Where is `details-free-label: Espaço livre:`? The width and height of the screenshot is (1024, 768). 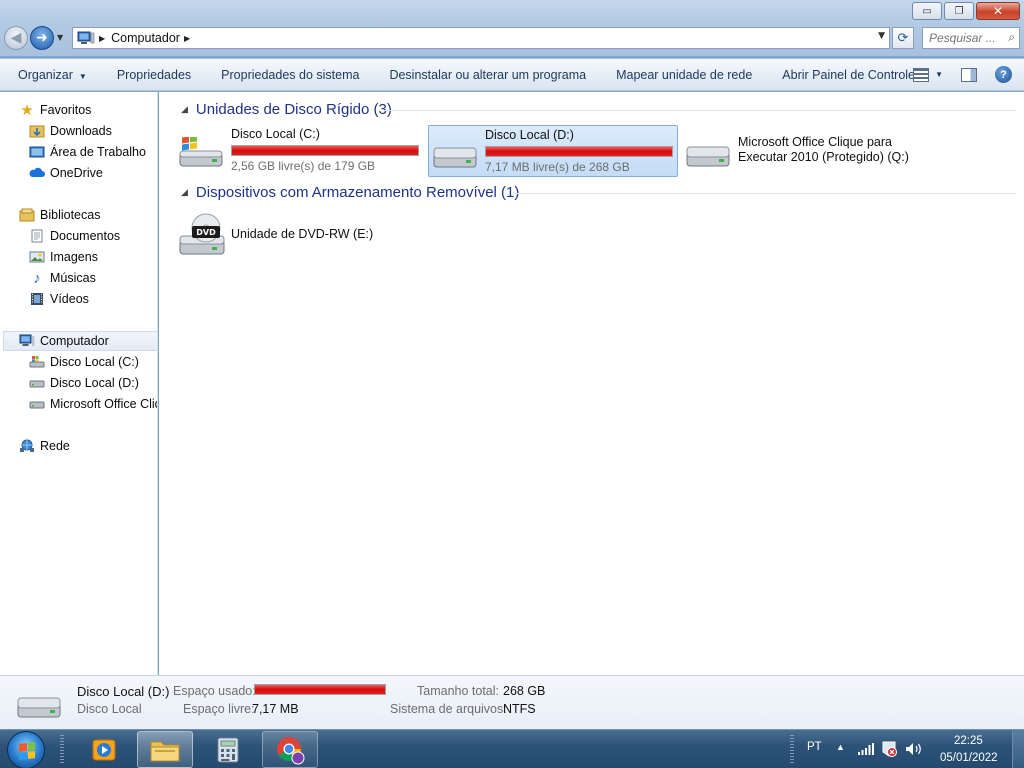
details-free-label: Espaço livre: is located at coordinates (219, 709).